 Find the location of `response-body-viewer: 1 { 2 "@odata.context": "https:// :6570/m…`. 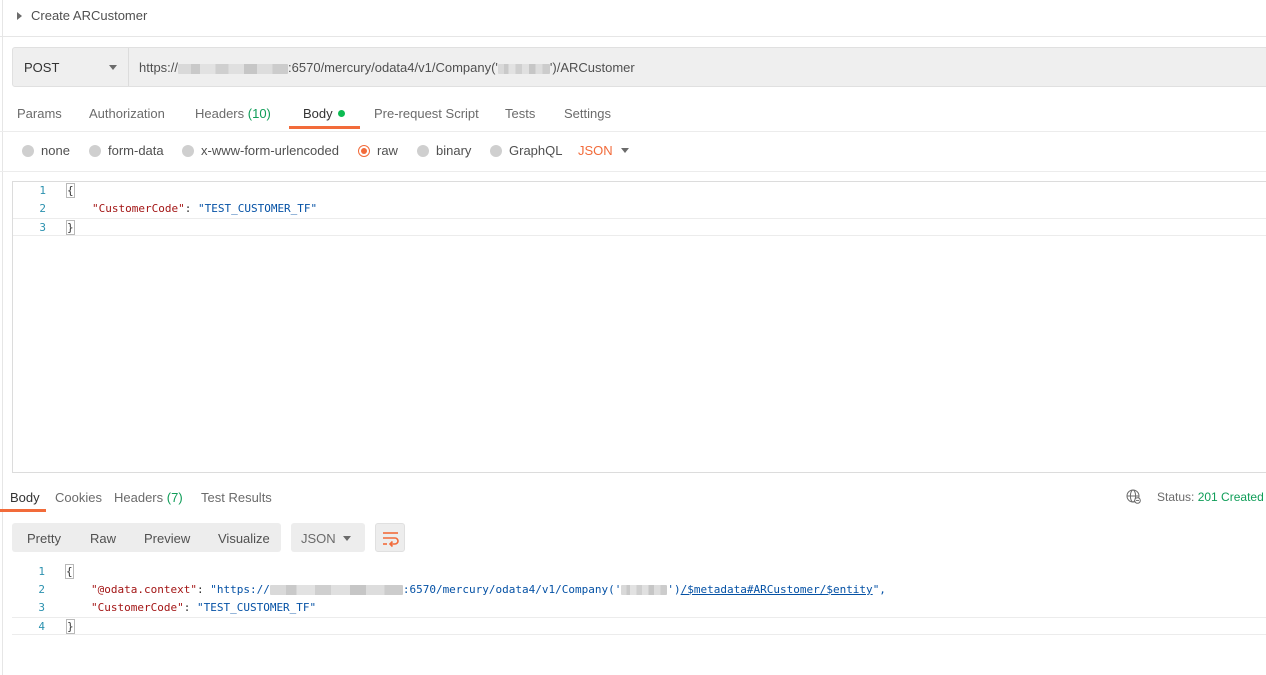

response-body-viewer: 1 { 2 "@odata.context": "https:// :6570/m… is located at coordinates (639, 603).